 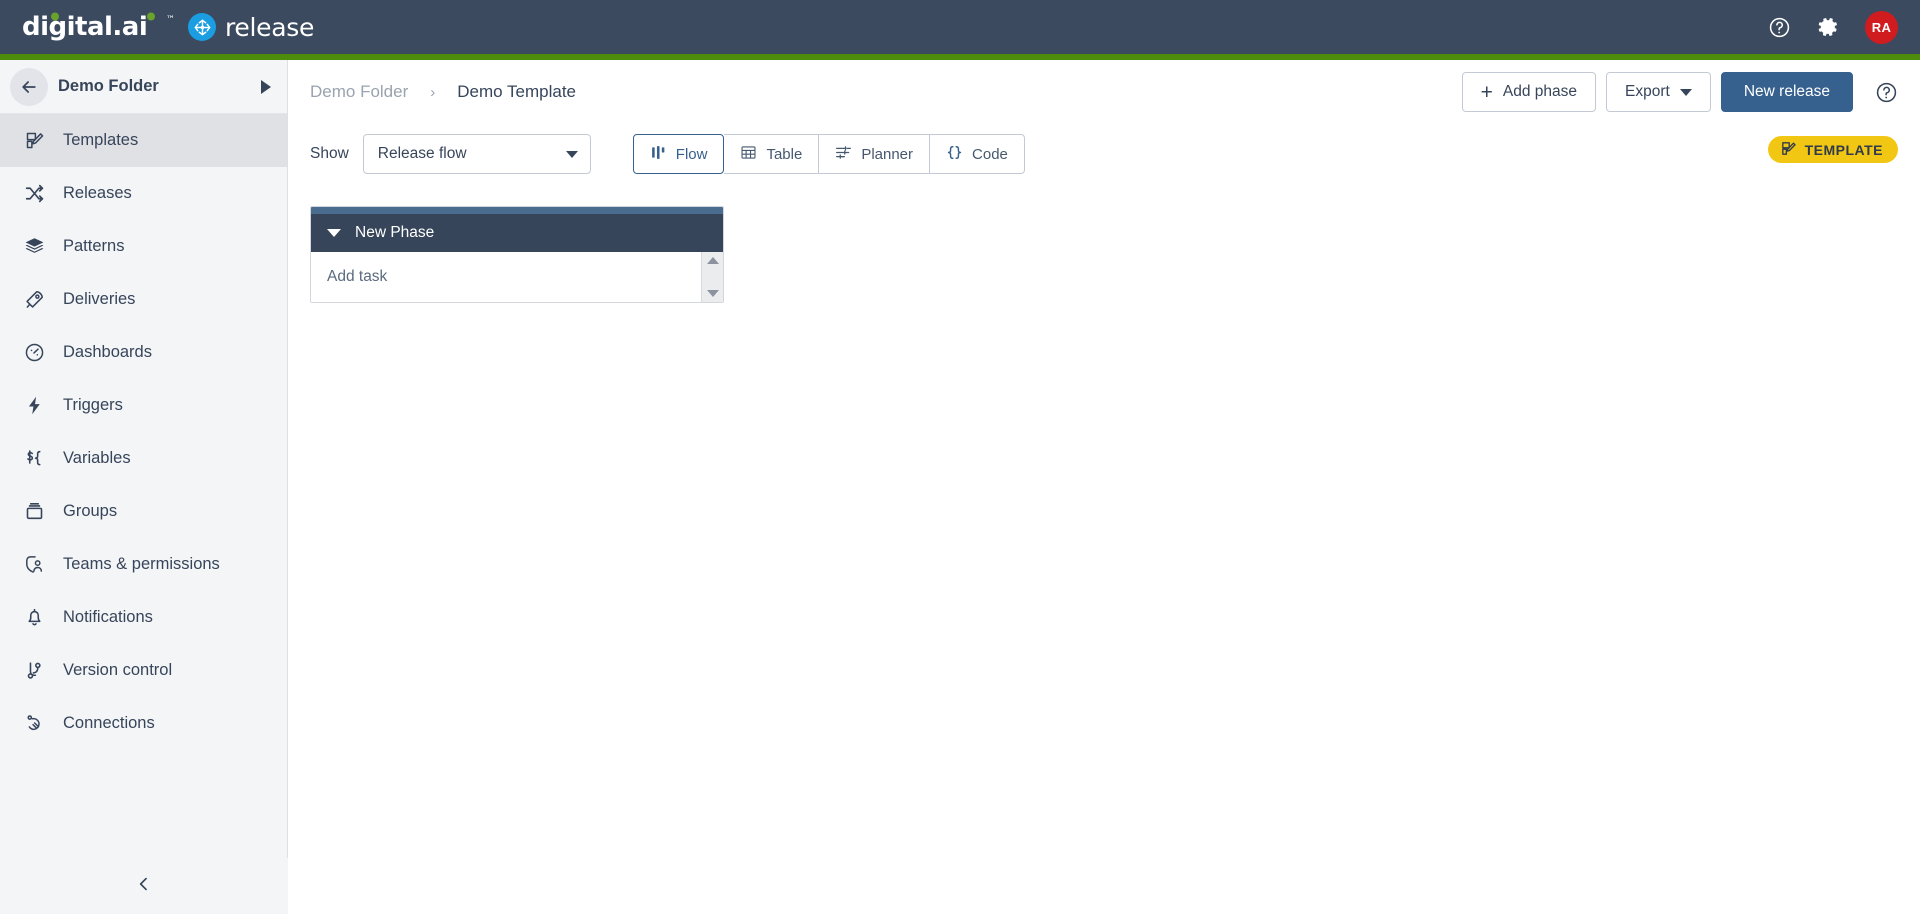 I want to click on sidebar-item-connections: Connections, so click(x=143, y=723).